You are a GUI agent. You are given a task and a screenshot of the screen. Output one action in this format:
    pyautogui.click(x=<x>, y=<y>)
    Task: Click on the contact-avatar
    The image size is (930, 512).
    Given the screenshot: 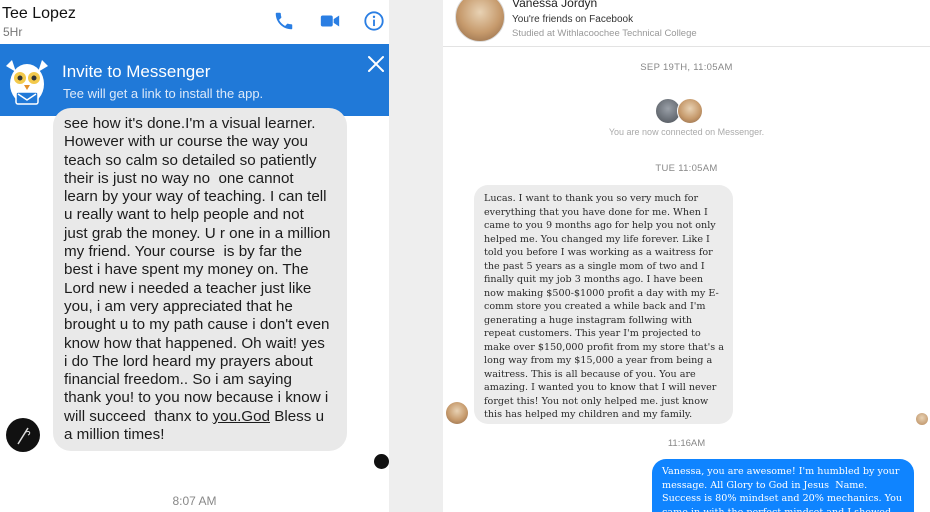 What is the action you would take?
    pyautogui.click(x=480, y=21)
    